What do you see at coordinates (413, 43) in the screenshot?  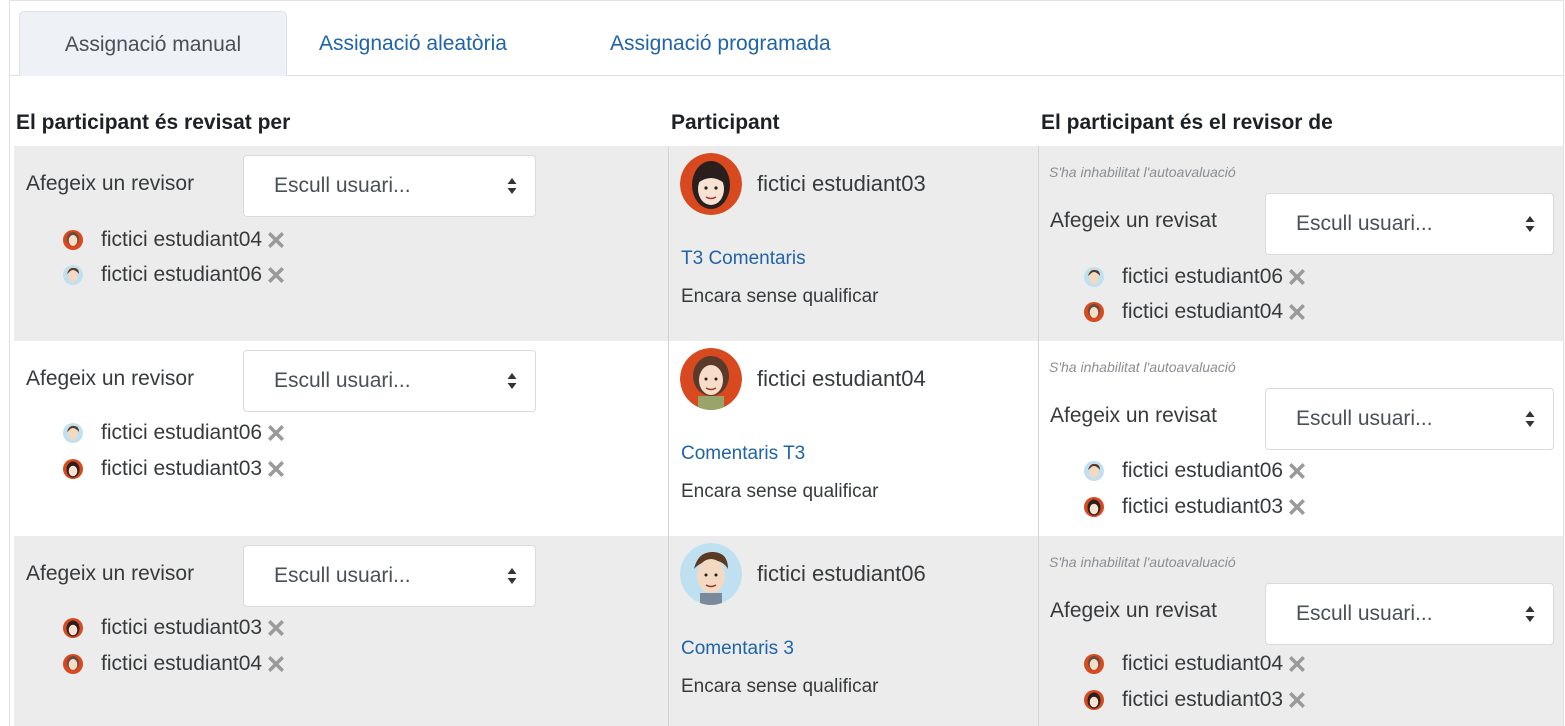 I see `tab-random-allocation: Assignació aleatòria` at bounding box center [413, 43].